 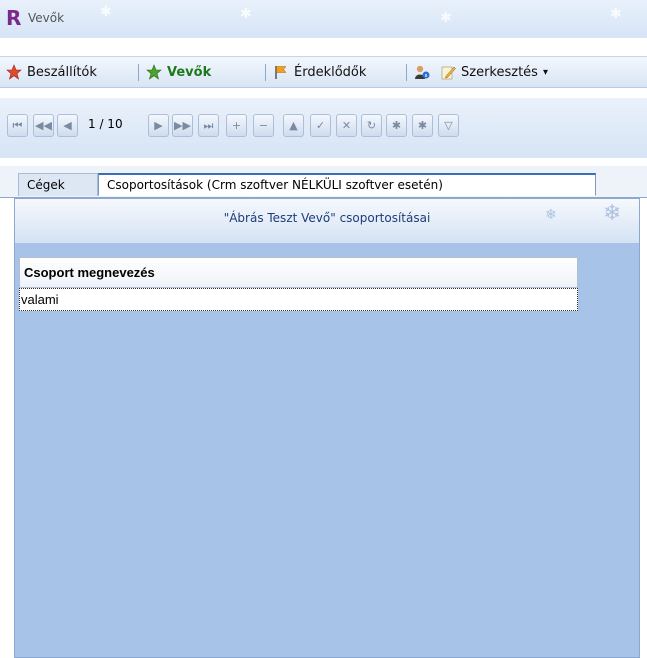 What do you see at coordinates (448, 73) in the screenshot?
I see `edit-icon` at bounding box center [448, 73].